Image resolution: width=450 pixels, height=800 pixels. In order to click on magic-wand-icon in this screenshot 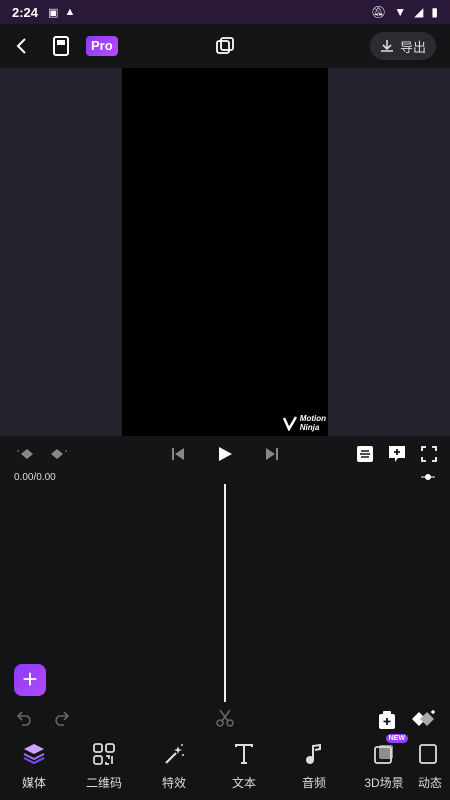, I will do `click(174, 754)`.